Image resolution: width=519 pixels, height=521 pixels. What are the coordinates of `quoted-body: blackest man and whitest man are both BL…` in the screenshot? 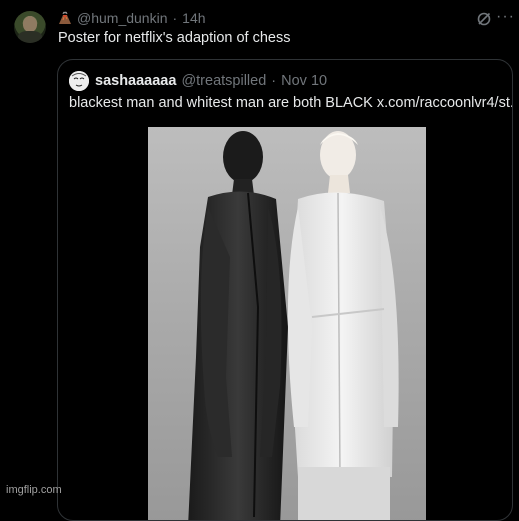 It's located at (221, 103).